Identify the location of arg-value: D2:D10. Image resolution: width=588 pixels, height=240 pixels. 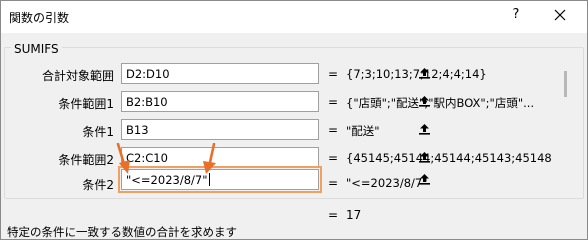
(148, 74).